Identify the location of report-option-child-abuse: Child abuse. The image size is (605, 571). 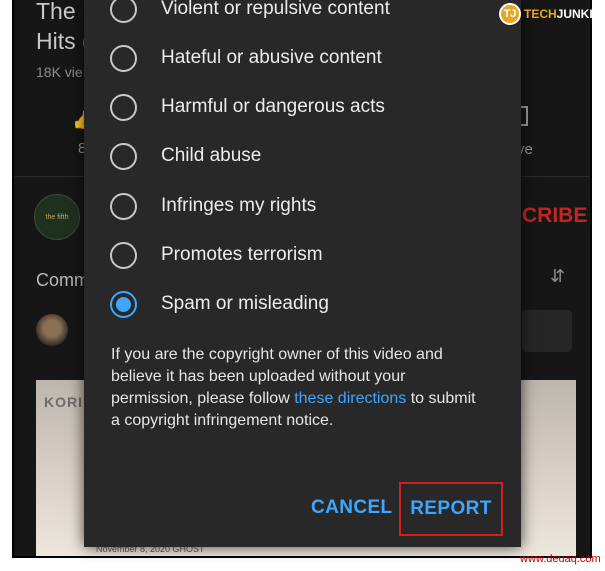
(185, 156).